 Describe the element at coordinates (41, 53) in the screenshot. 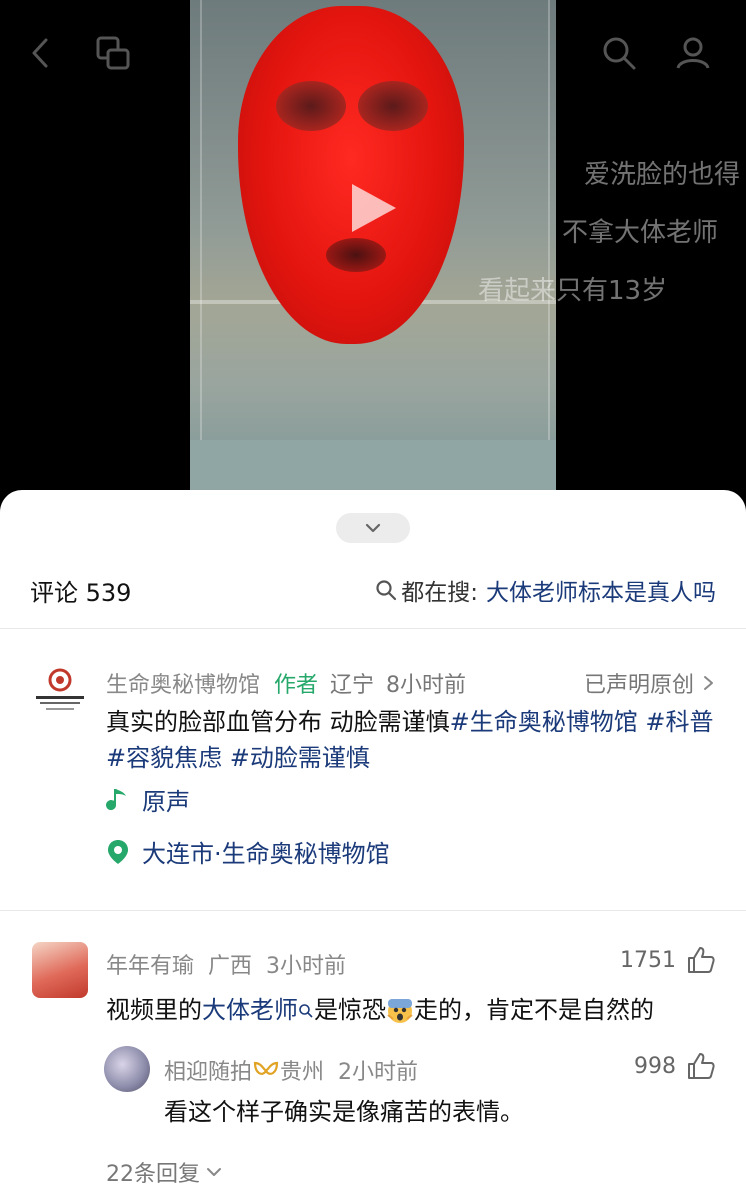

I see `back-icon` at that location.